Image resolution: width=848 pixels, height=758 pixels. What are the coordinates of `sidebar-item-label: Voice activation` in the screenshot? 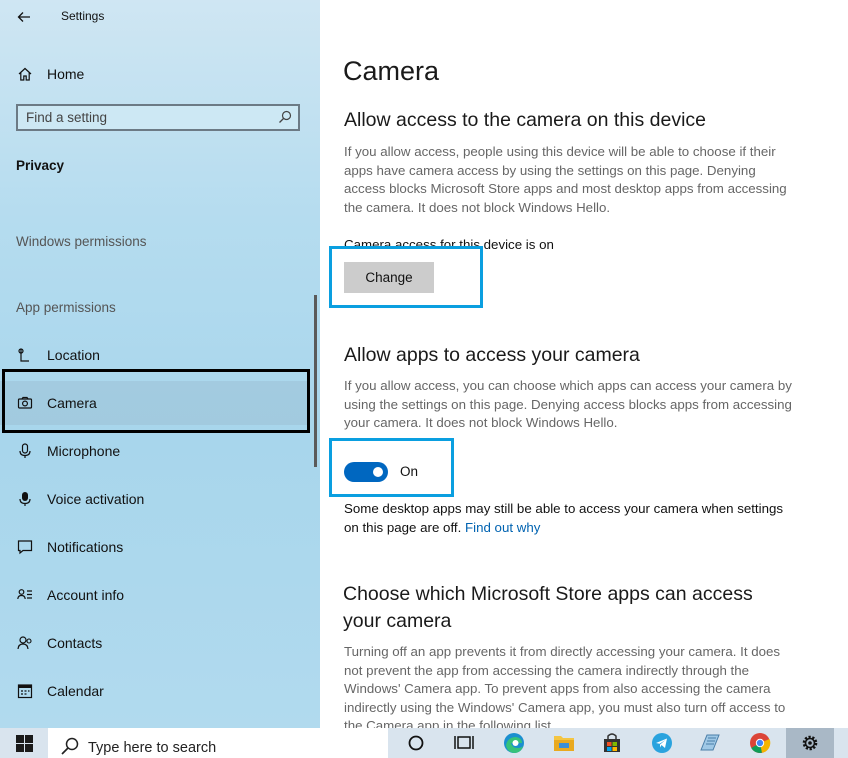 It's located at (96, 499).